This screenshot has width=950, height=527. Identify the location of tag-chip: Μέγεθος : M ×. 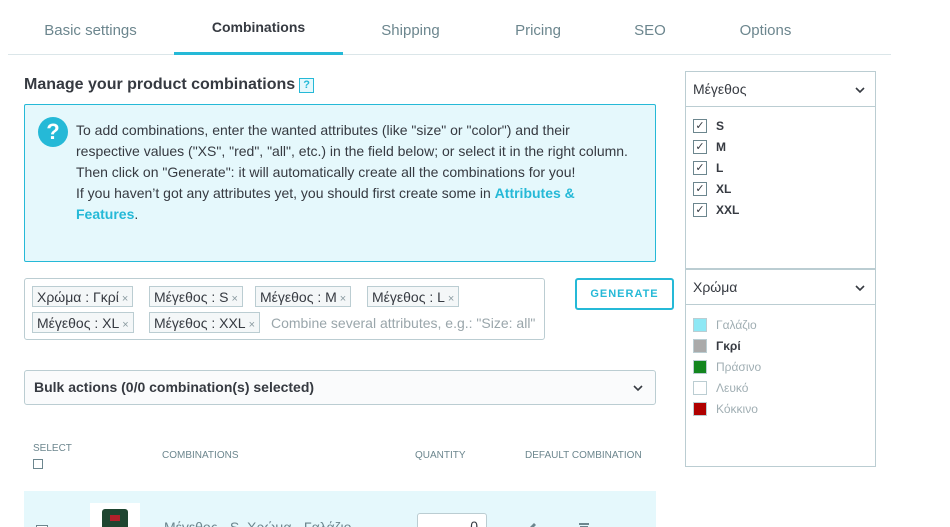
(303, 296).